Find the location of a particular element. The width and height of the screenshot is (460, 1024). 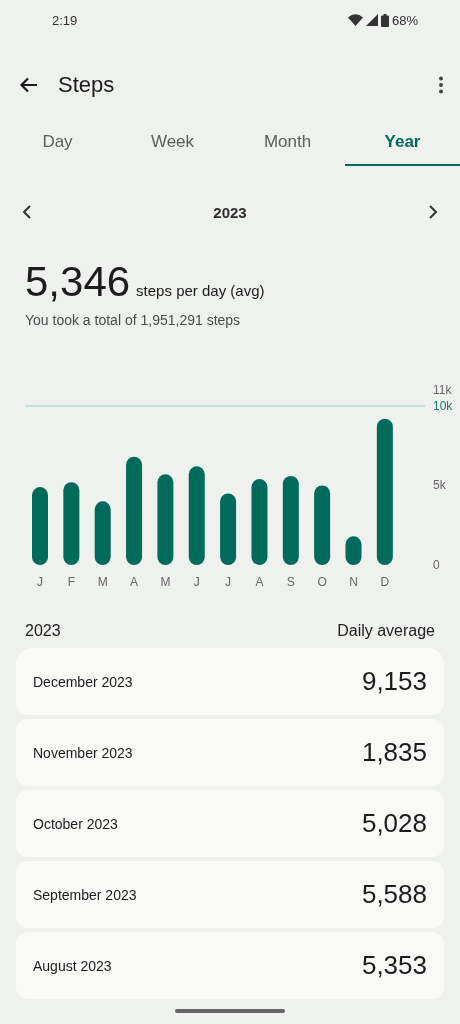

month-card: August 2023 5,353 is located at coordinates (230, 965).